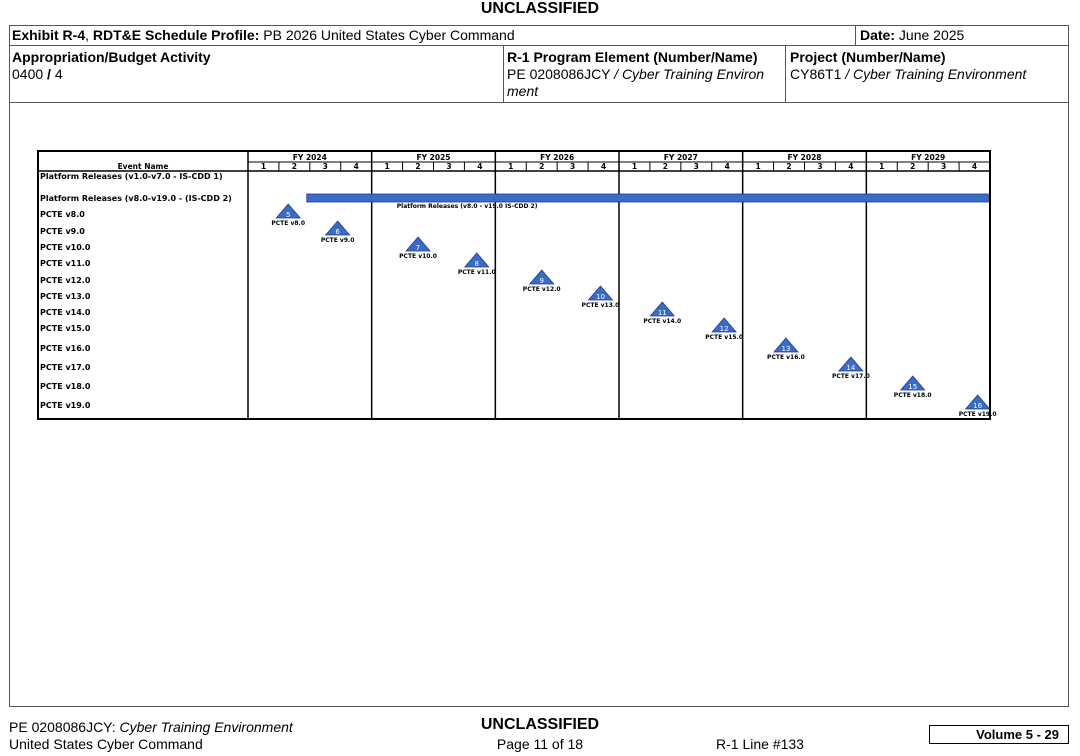 The height and width of the screenshot is (756, 1080). Describe the element at coordinates (338, 240) in the screenshot. I see `milestone-label: PCTE v9.0` at that location.